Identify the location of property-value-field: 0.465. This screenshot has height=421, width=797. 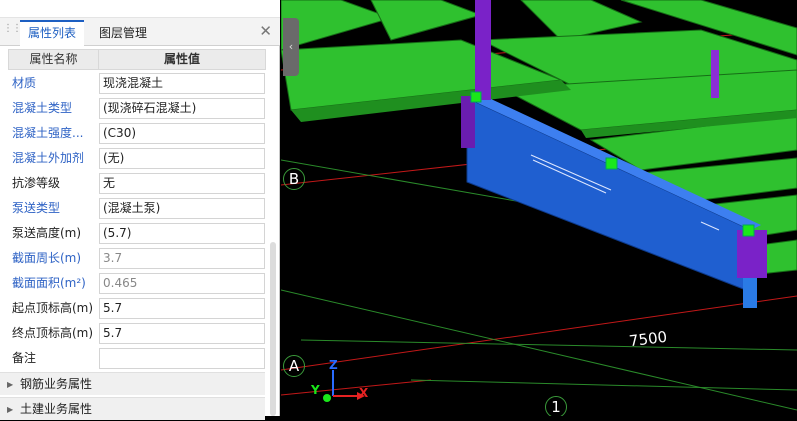
(182, 283).